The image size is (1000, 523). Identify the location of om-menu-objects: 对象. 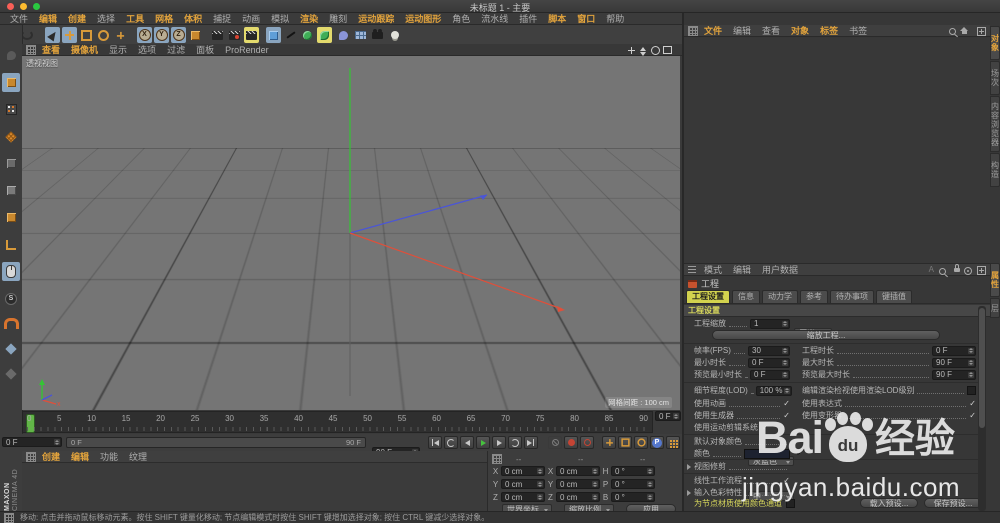
(800, 30).